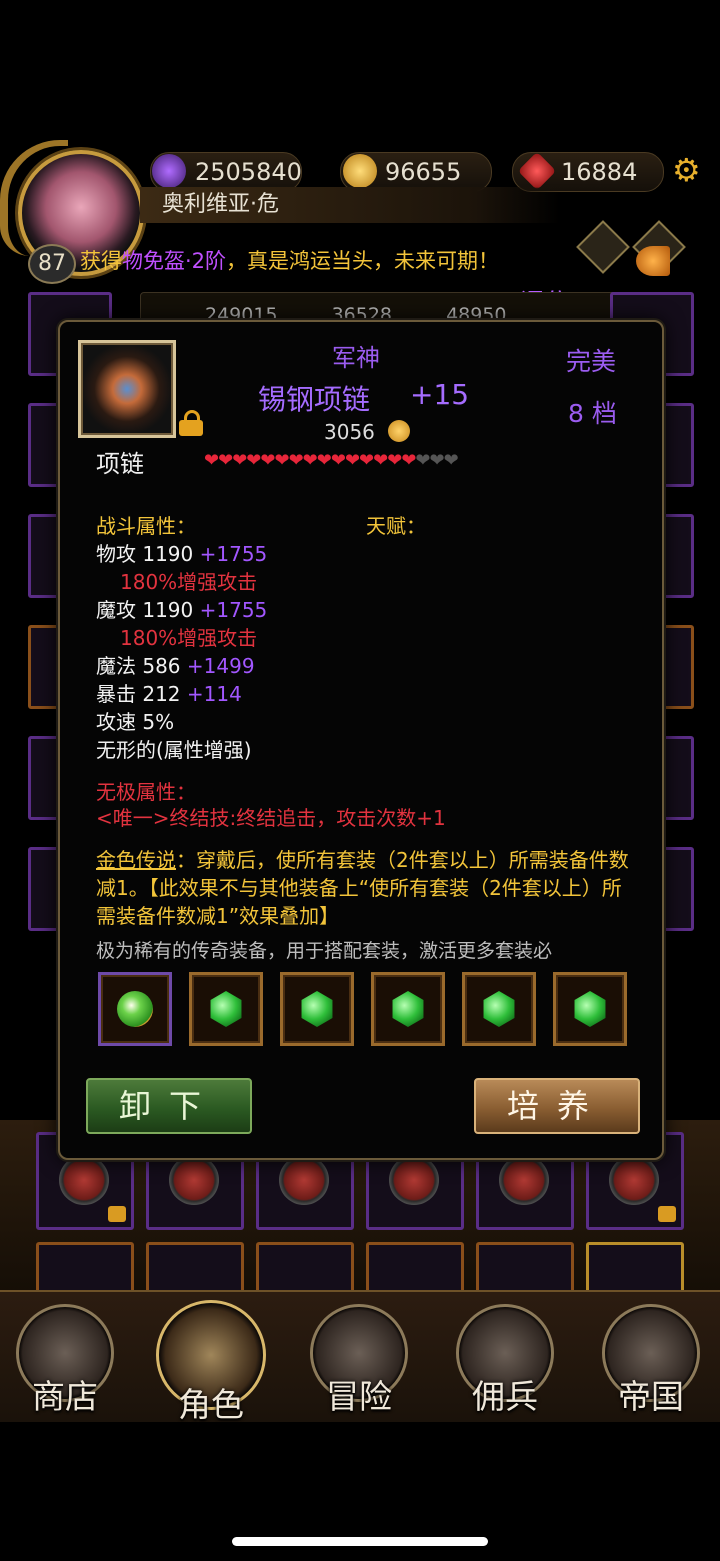  I want to click on stat-line: 魔法 586 +1499, so click(175, 666).